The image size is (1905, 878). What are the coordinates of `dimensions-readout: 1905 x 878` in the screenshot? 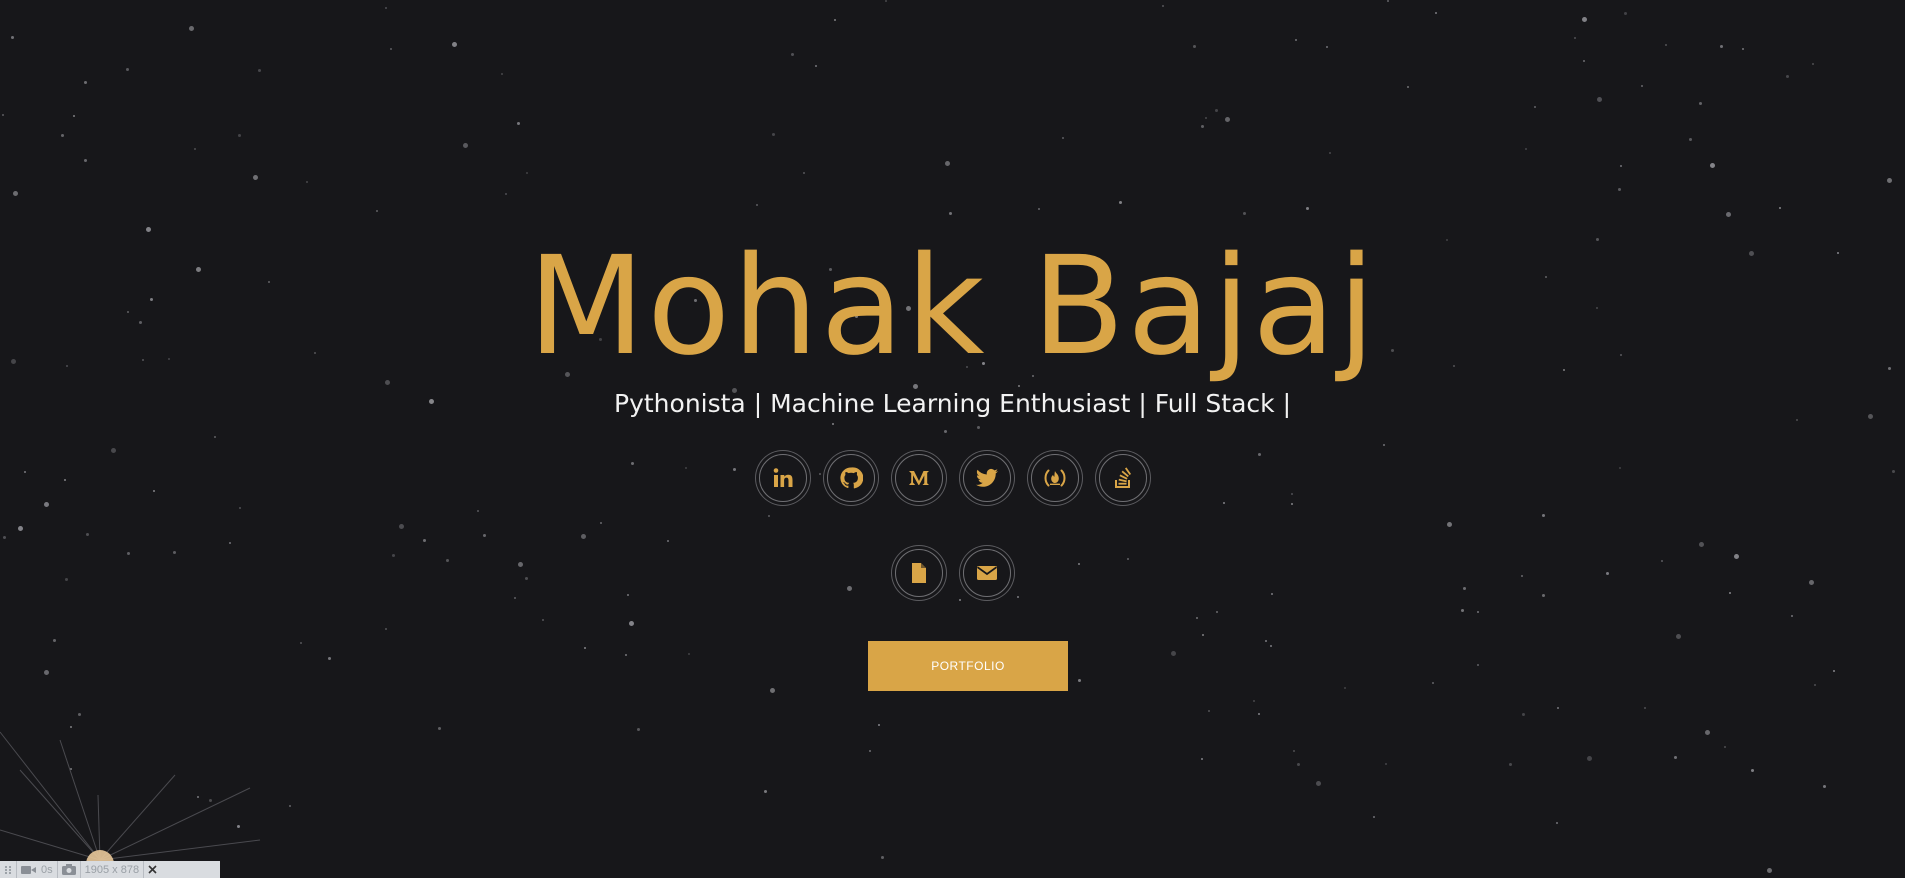 It's located at (113, 869).